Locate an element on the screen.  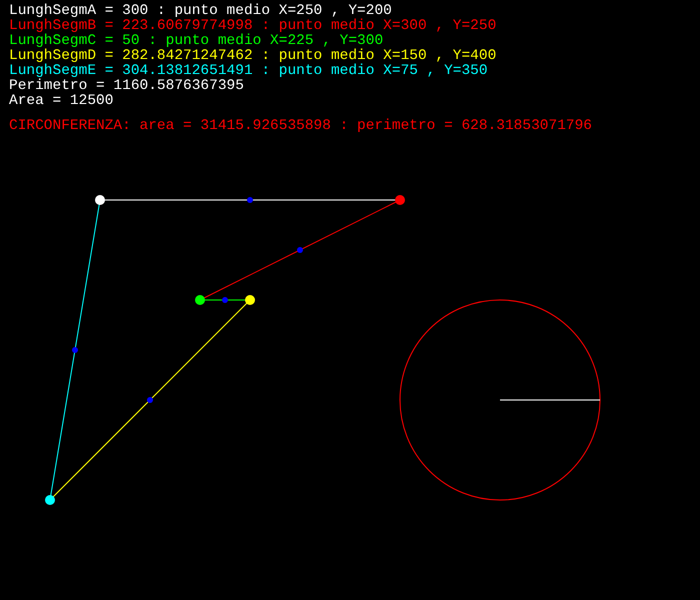
text-line: LunghSegmE = 304.13812651491 : punto medio X=75 , Y=350 is located at coordinates (248, 71).